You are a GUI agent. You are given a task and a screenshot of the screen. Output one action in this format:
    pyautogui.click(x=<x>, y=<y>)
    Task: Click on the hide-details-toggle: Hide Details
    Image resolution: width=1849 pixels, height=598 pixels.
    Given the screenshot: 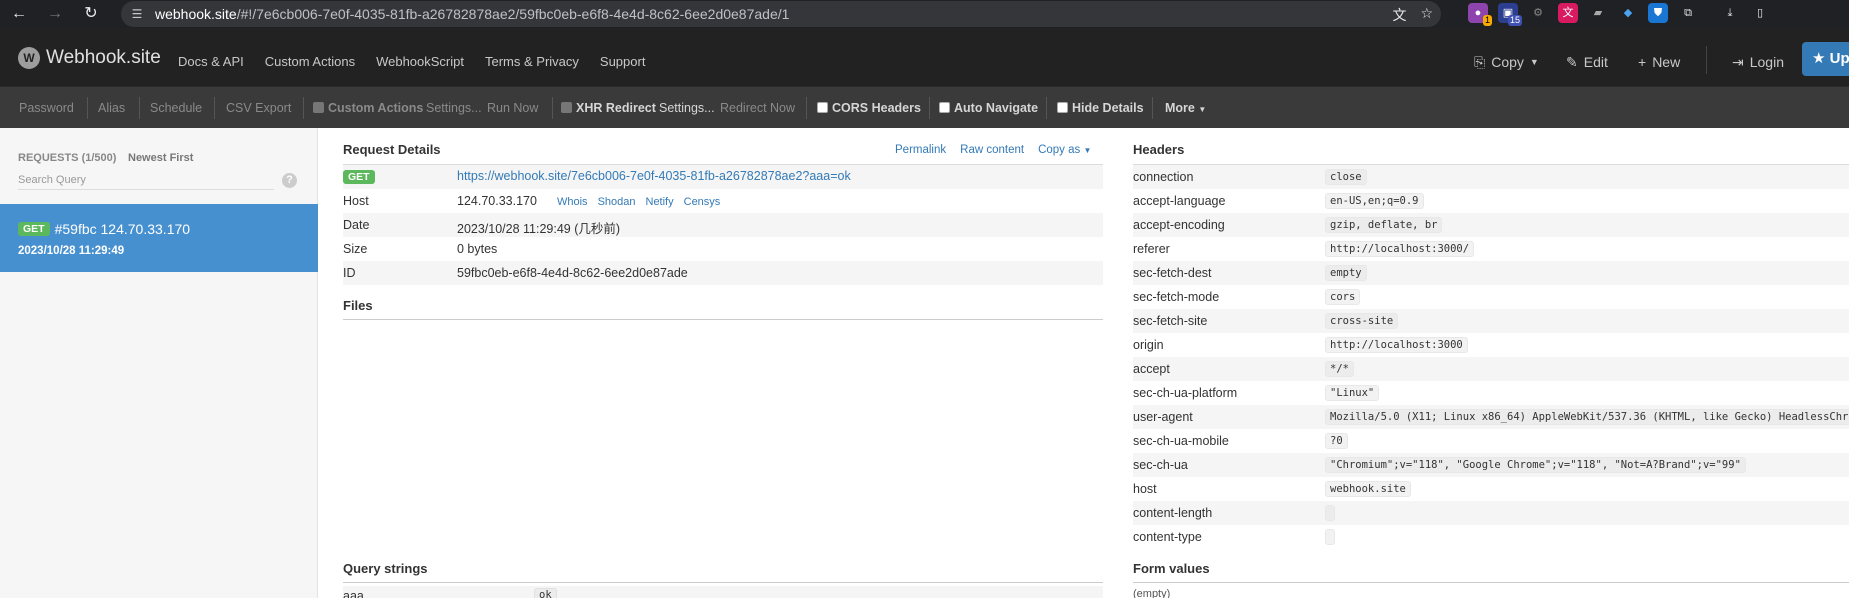 What is the action you would take?
    pyautogui.click(x=1100, y=108)
    